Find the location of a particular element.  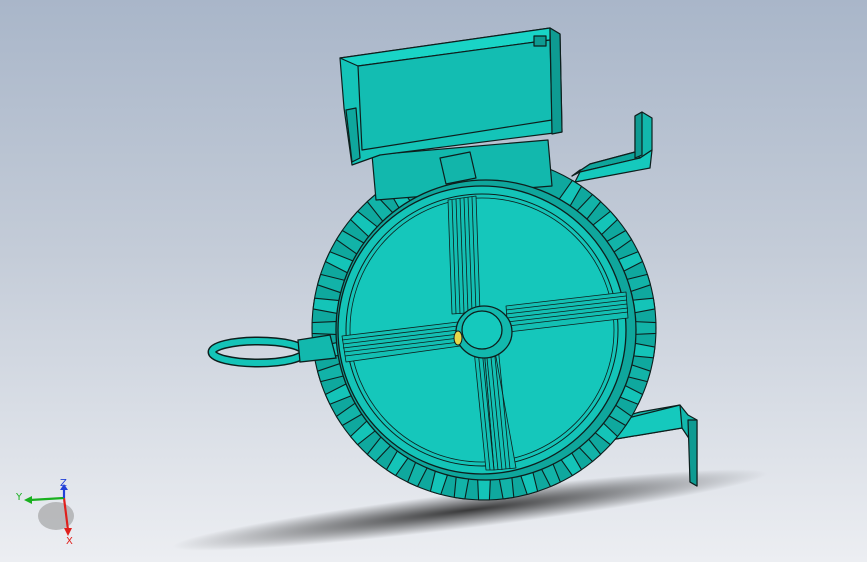

x-axis-label: X is located at coordinates (69, 541).